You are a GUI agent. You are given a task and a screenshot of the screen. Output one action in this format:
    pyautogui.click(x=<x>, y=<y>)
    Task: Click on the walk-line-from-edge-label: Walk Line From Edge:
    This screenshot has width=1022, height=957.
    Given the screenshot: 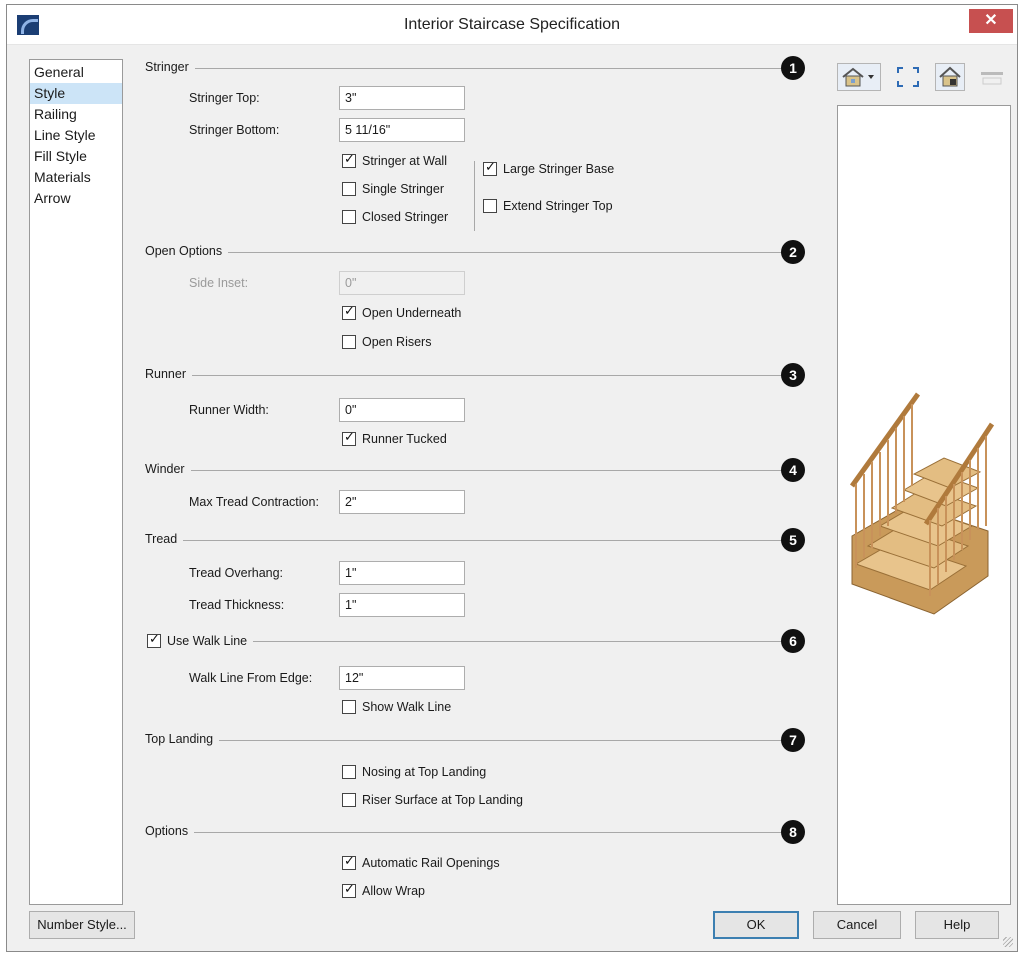 What is the action you would take?
    pyautogui.click(x=251, y=678)
    